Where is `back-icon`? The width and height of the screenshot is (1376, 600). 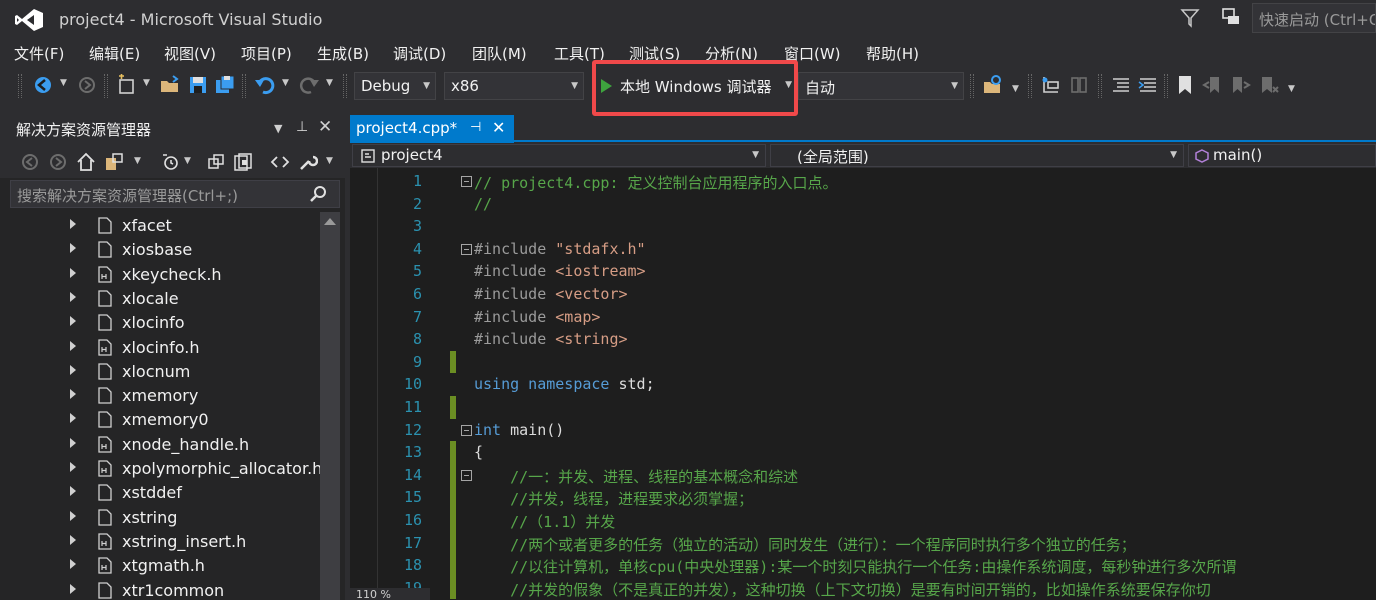
back-icon is located at coordinates (30, 162).